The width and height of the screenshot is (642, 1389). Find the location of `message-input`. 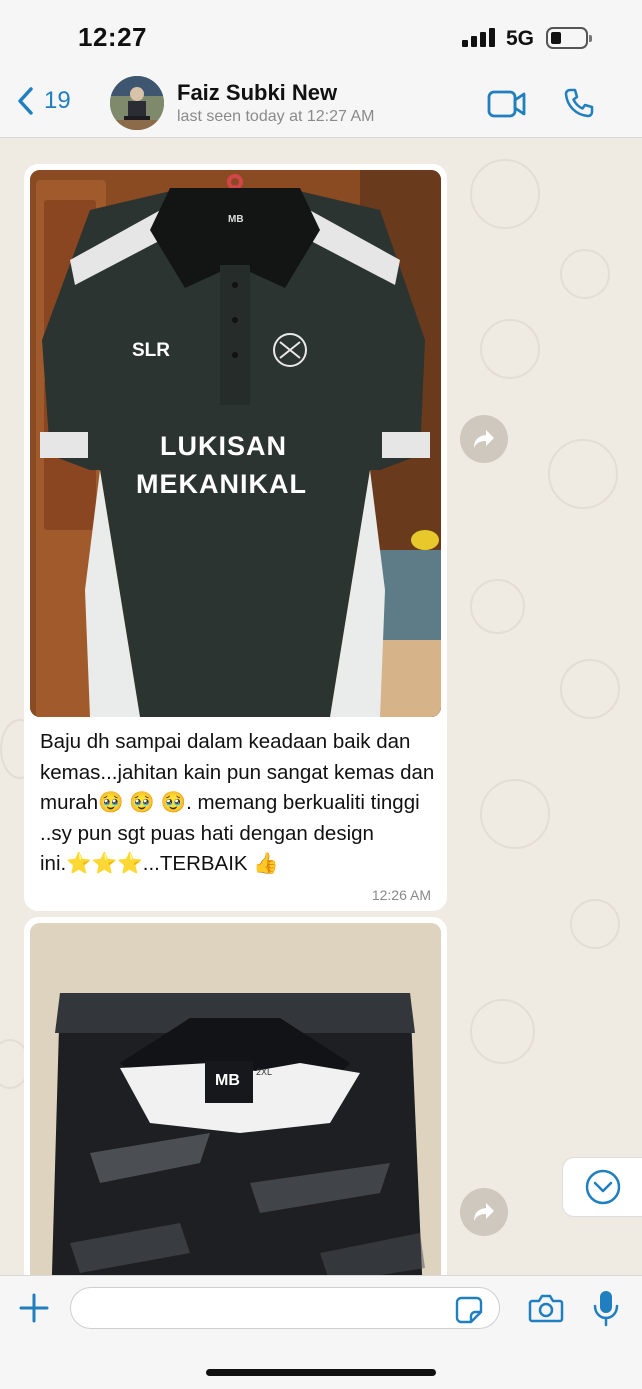

message-input is located at coordinates (285, 1308).